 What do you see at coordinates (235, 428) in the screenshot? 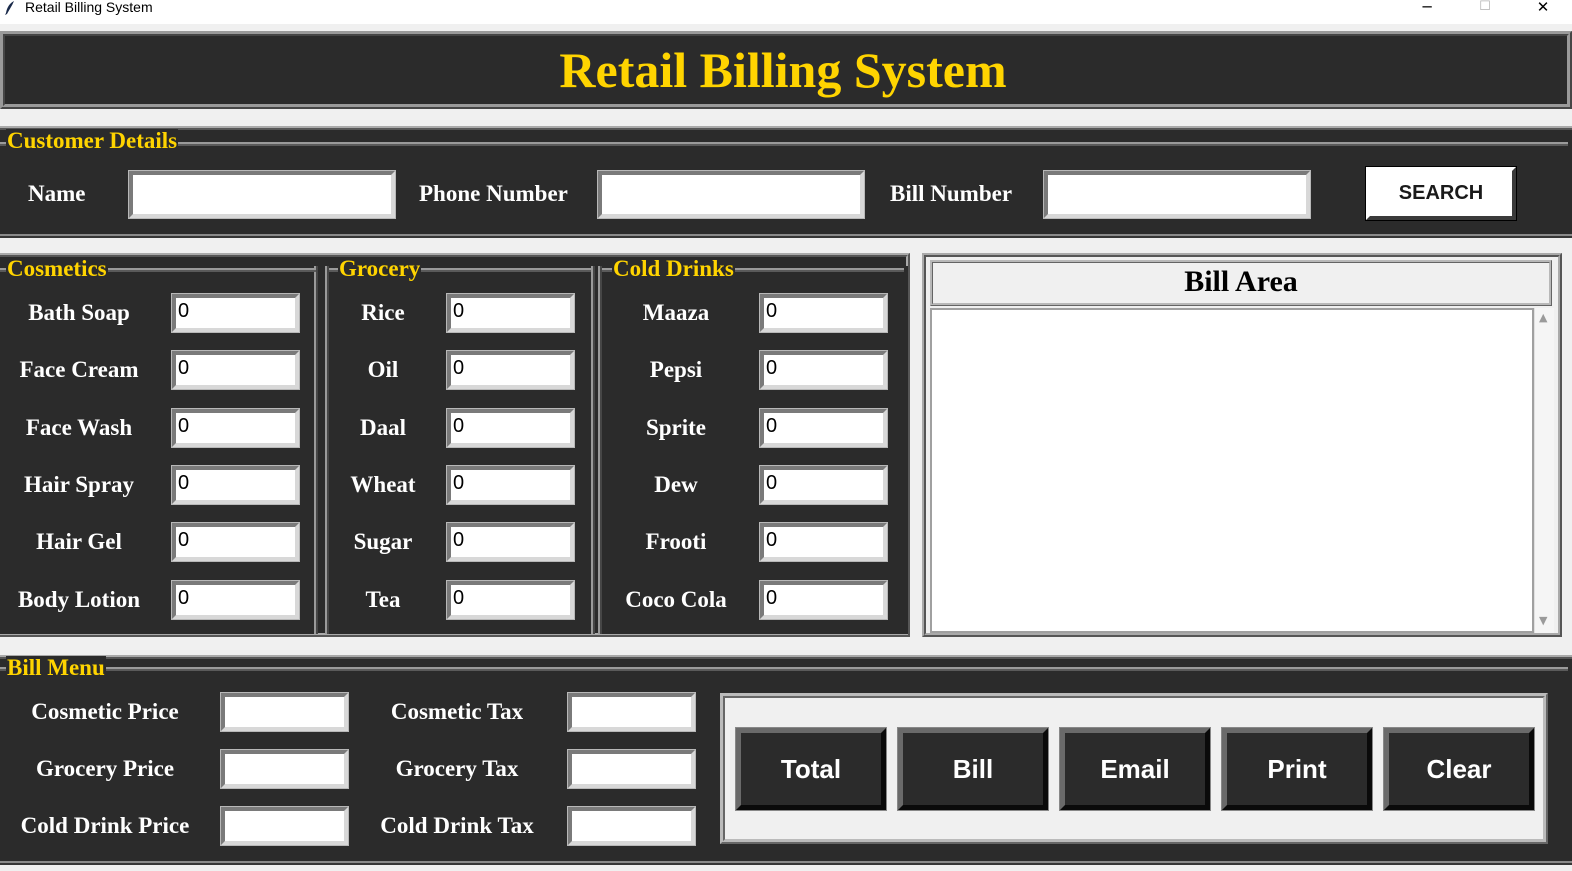
I see `face-wash-input: 0` at bounding box center [235, 428].